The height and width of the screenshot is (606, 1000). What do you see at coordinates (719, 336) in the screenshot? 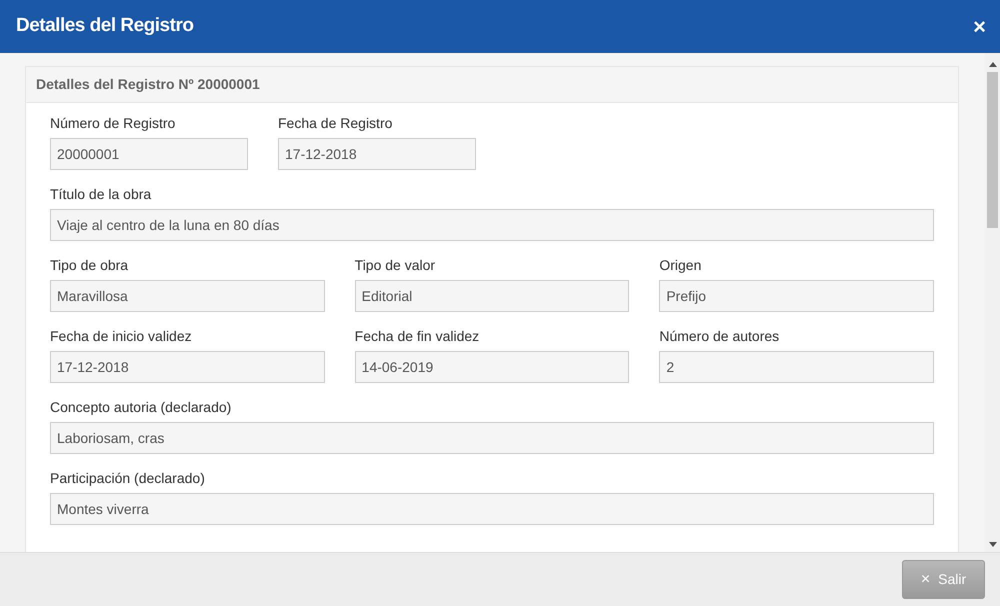
I see `field-label: Número de autores` at bounding box center [719, 336].